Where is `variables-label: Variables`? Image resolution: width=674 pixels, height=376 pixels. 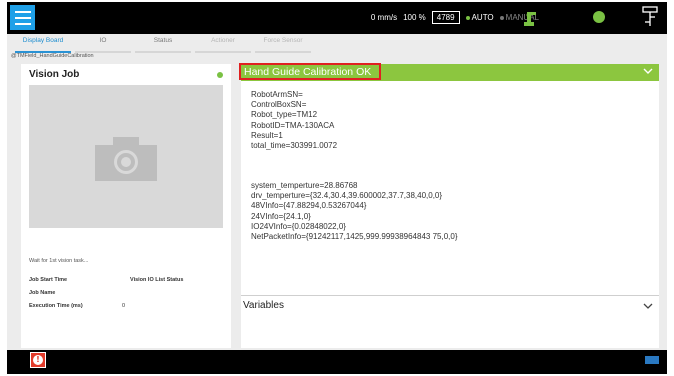 variables-label: Variables is located at coordinates (263, 305).